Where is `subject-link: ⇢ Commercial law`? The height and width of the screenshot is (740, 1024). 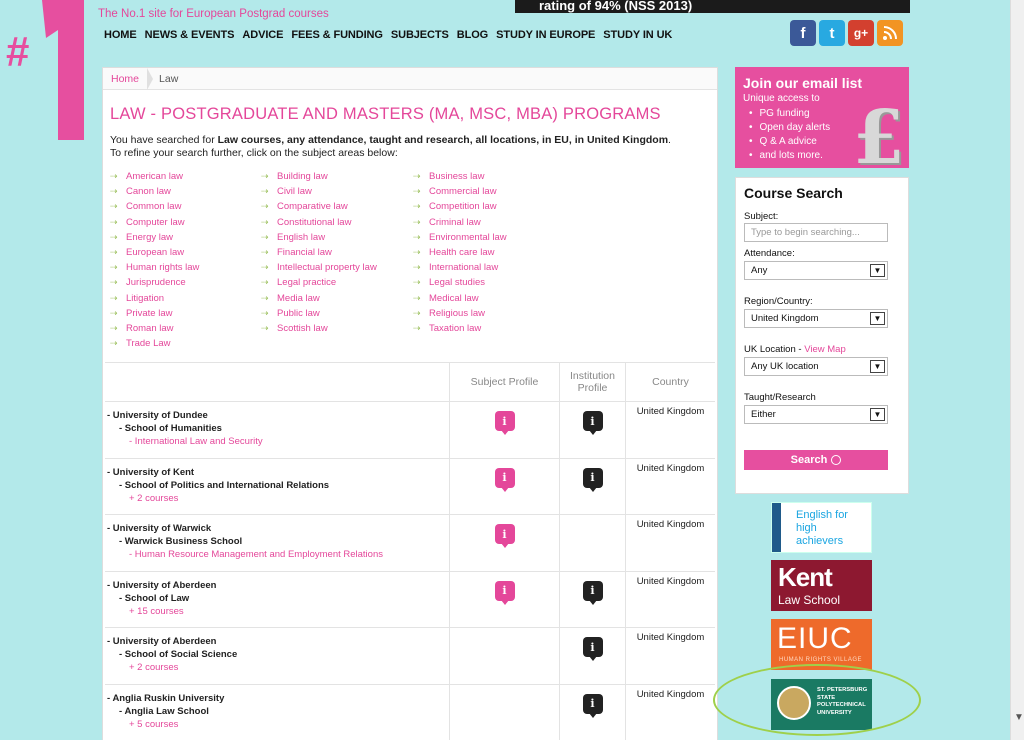
subject-link: ⇢ Commercial law is located at coordinates (460, 191).